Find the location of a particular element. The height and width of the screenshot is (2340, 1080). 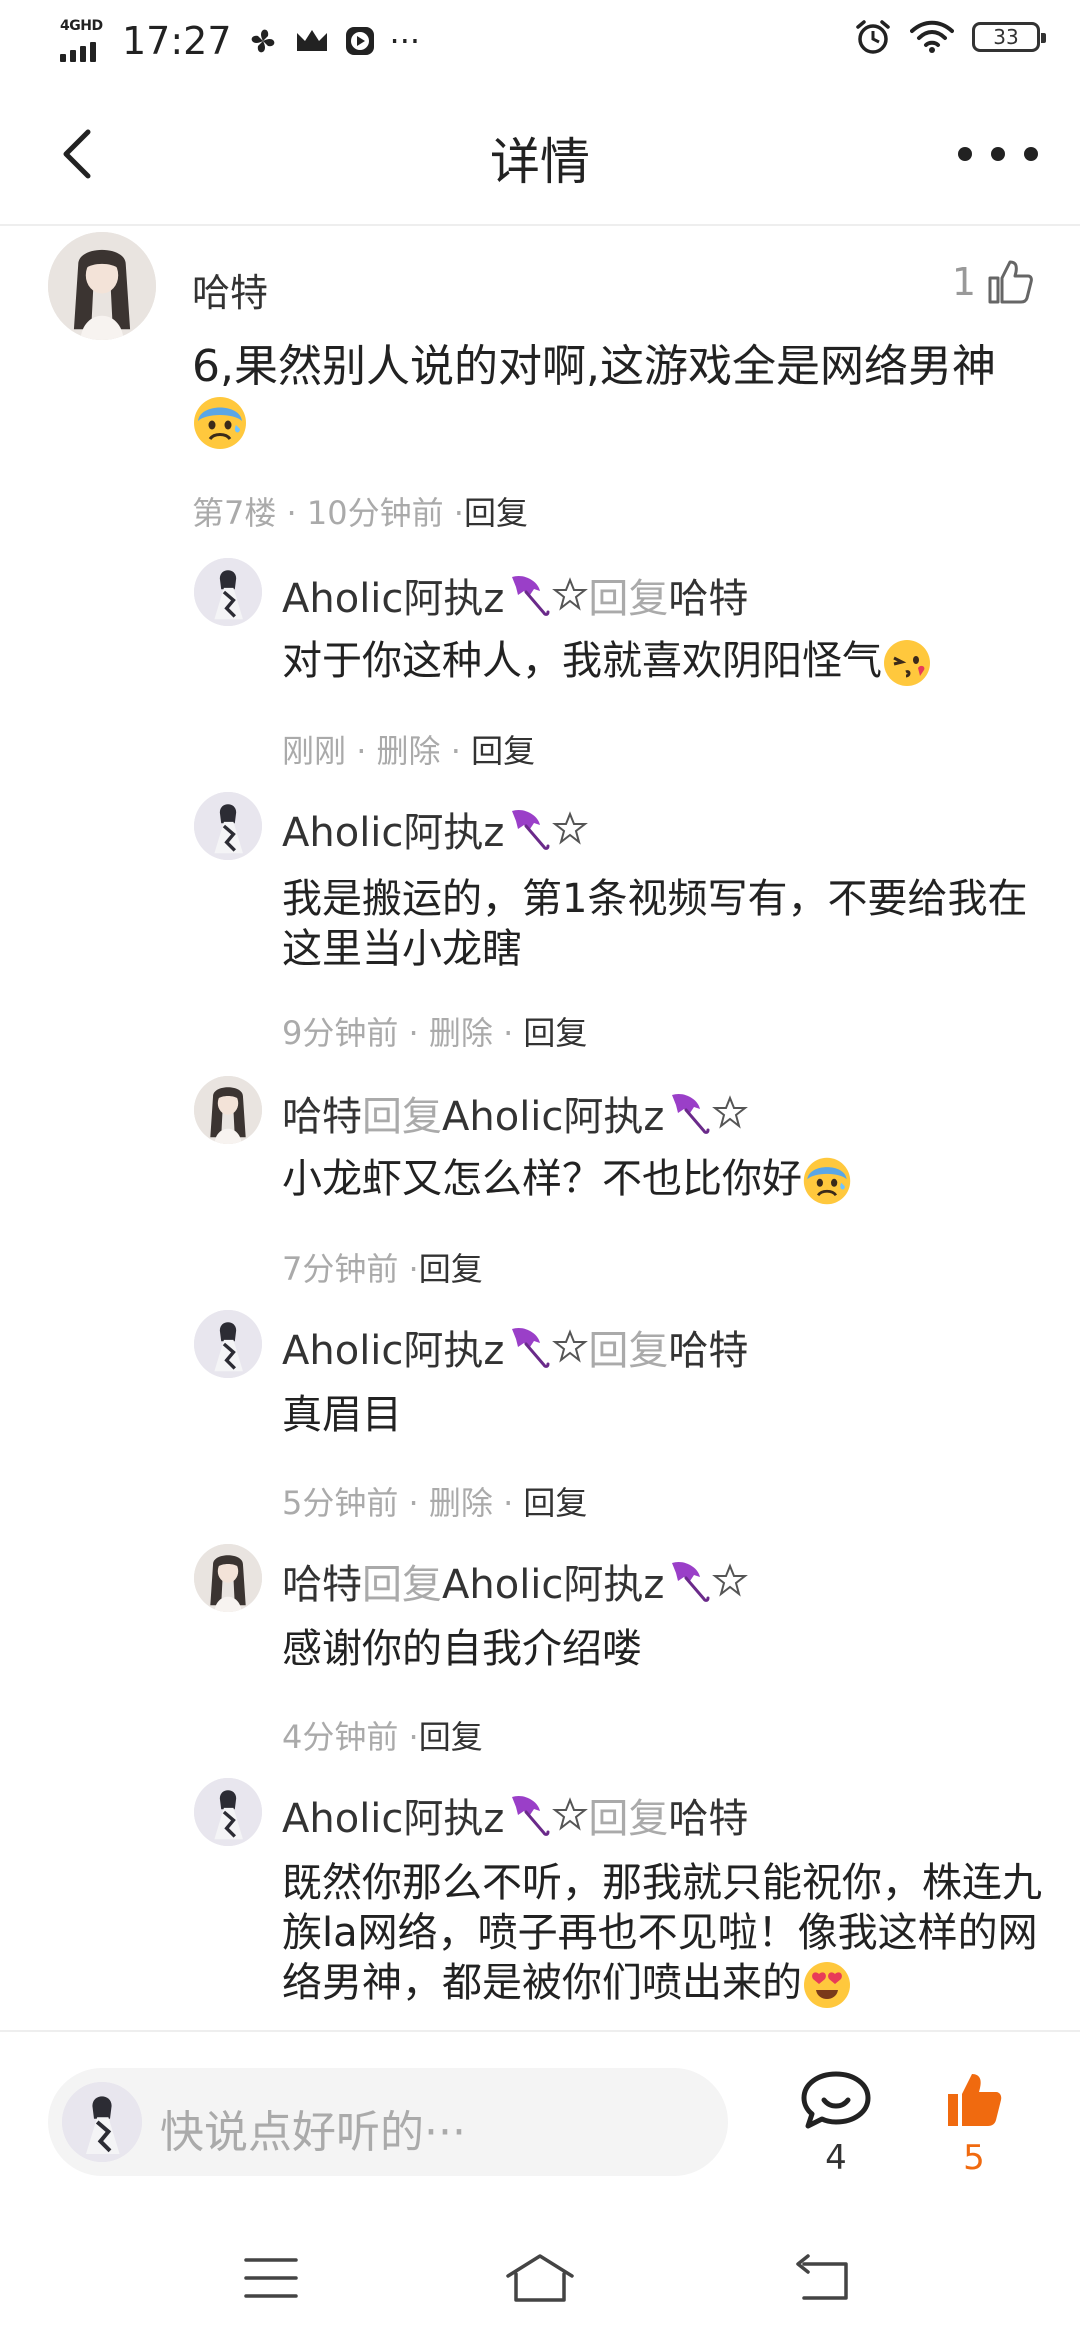

reply-meta: 4分钟前 ·回复 is located at coordinates (382, 1737).